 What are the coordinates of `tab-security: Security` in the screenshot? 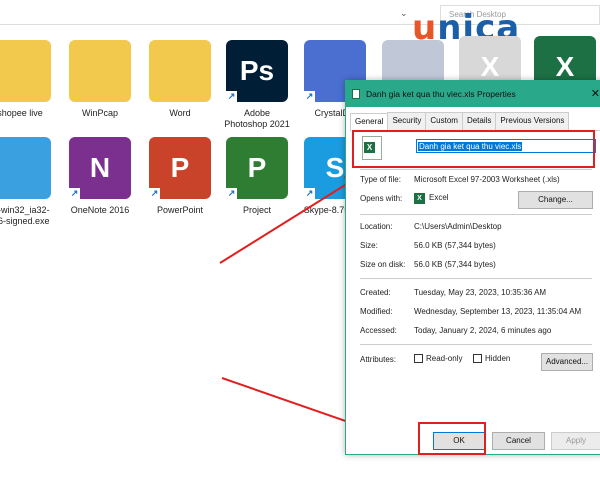 It's located at (407, 121).